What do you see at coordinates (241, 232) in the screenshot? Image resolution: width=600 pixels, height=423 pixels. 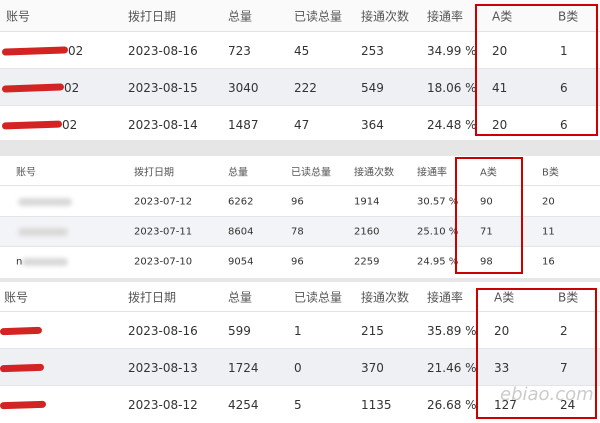 I see `cell-total: 8604` at bounding box center [241, 232].